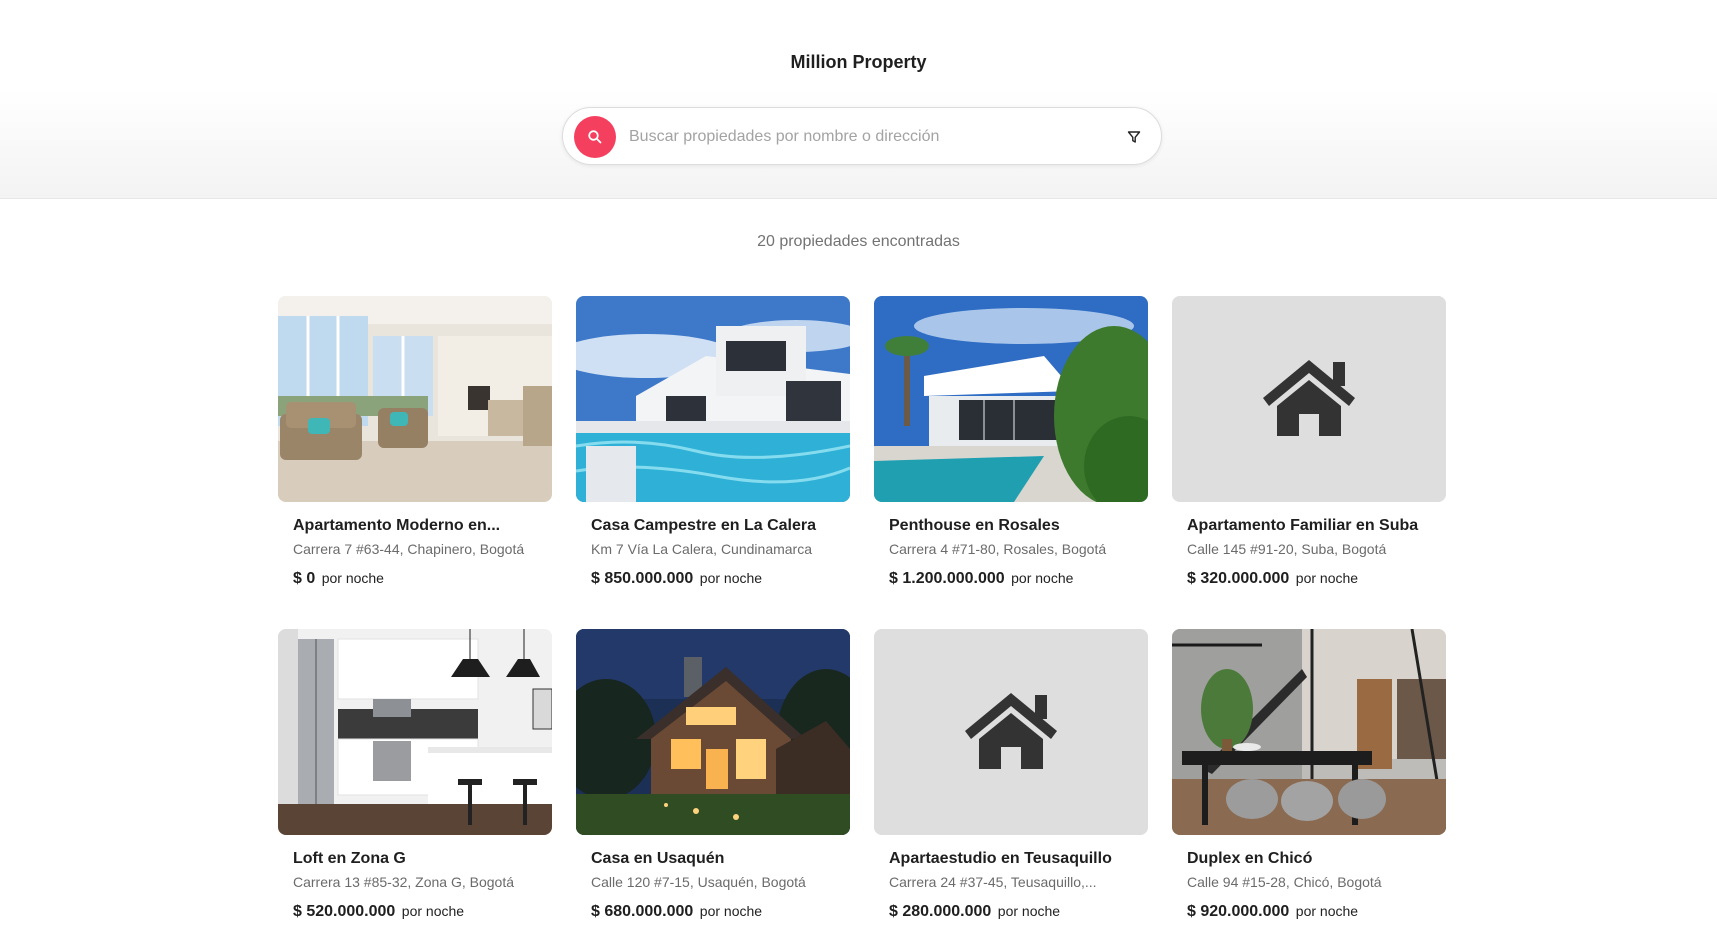  What do you see at coordinates (1238, 911) in the screenshot?
I see `property-price: $ 920.000.000` at bounding box center [1238, 911].